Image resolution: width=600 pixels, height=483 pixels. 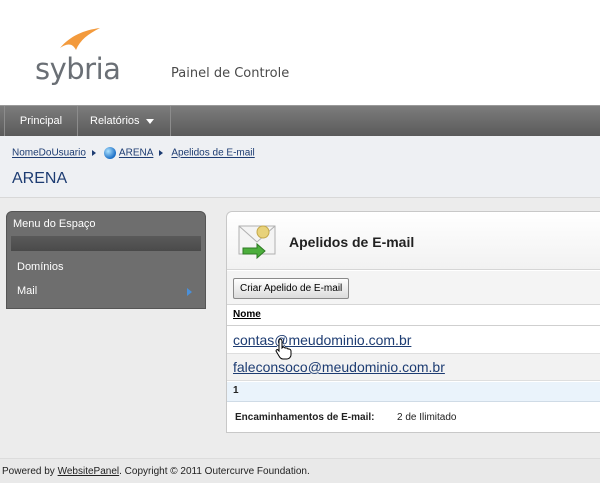 I want to click on column-header-nome: Nome, so click(x=247, y=314).